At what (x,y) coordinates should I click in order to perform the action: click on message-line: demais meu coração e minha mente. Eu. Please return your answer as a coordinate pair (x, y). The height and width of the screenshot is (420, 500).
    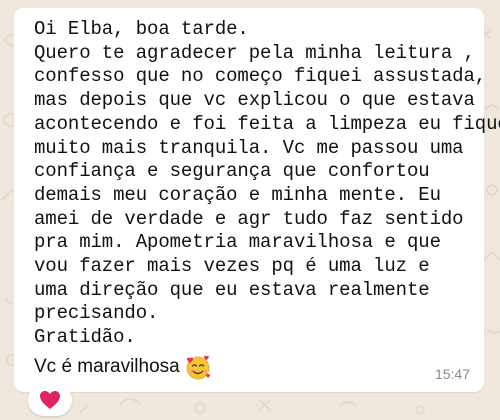
    Looking at the image, I should click on (237, 194).